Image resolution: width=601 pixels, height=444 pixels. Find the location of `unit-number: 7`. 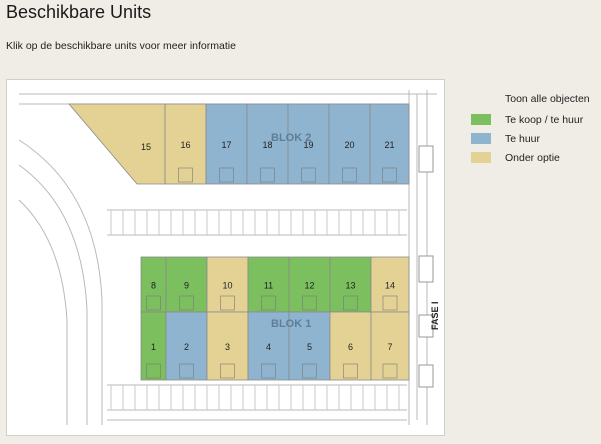

unit-number: 7 is located at coordinates (389, 347).